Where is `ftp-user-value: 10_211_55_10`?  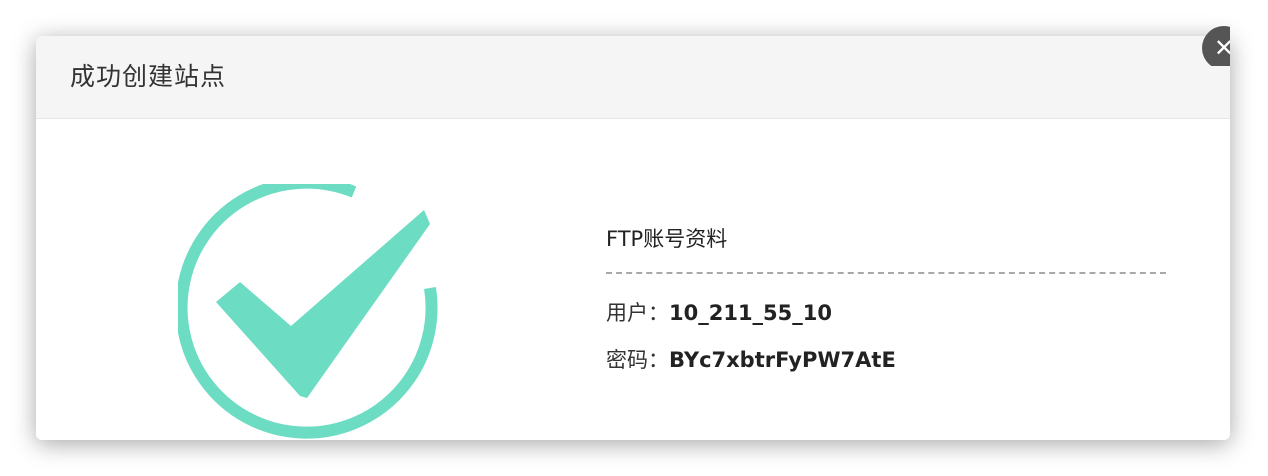 ftp-user-value: 10_211_55_10 is located at coordinates (751, 313).